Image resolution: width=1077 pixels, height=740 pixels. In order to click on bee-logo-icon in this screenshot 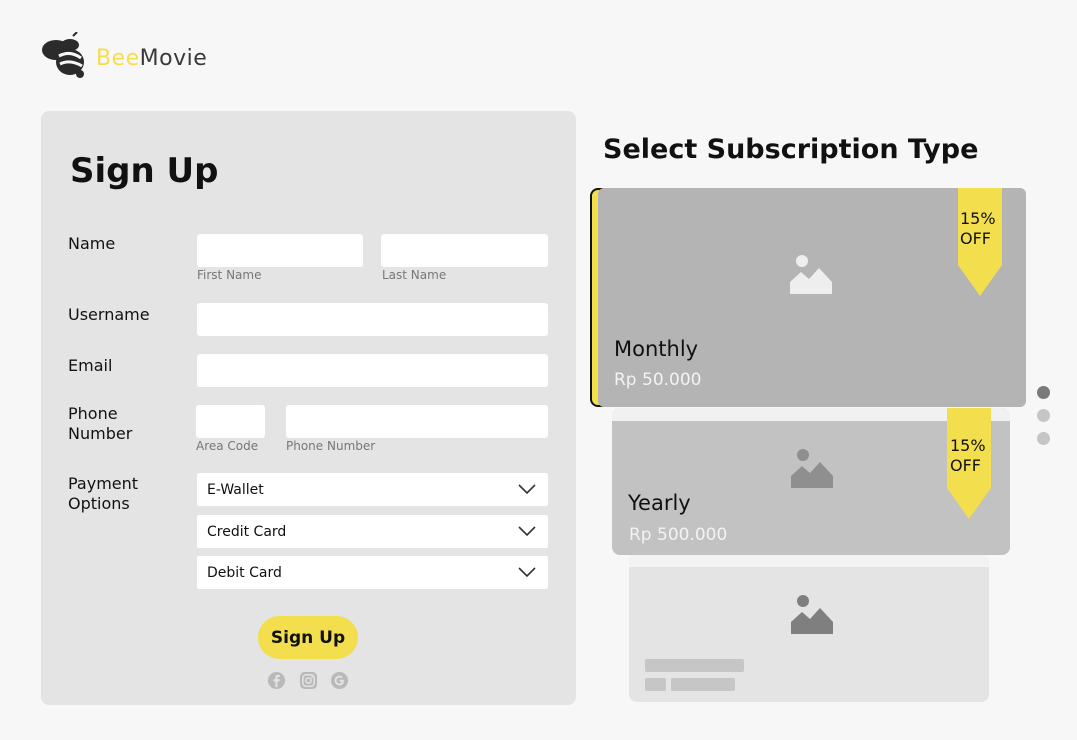, I will do `click(63, 55)`.